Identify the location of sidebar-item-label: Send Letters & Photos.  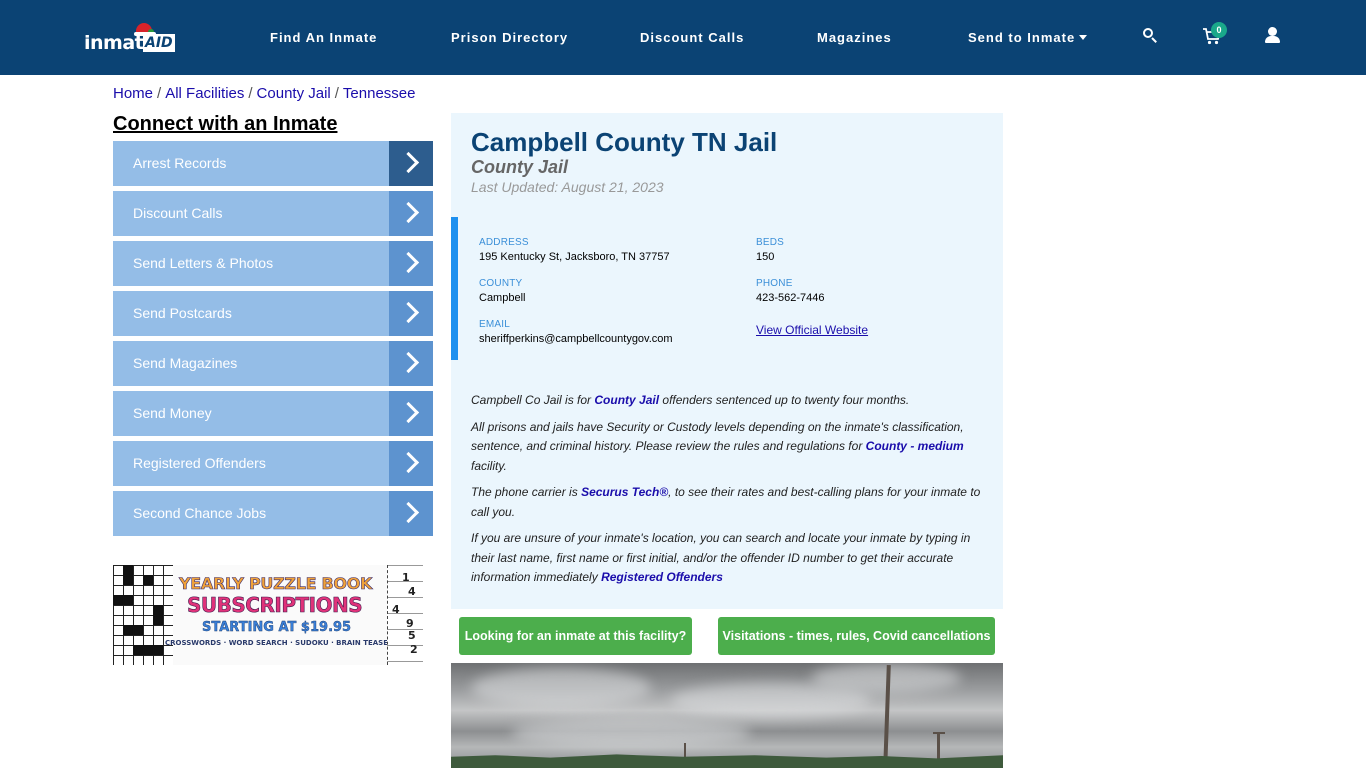
(203, 263).